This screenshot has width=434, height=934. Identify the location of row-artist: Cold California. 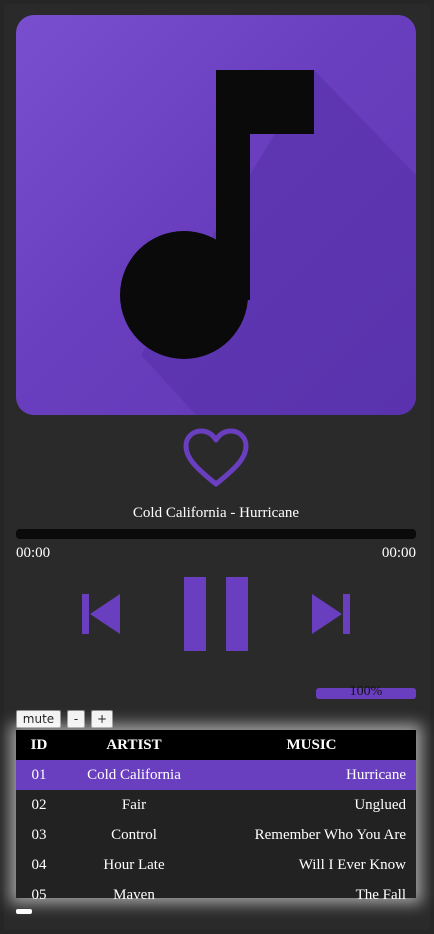
(134, 775).